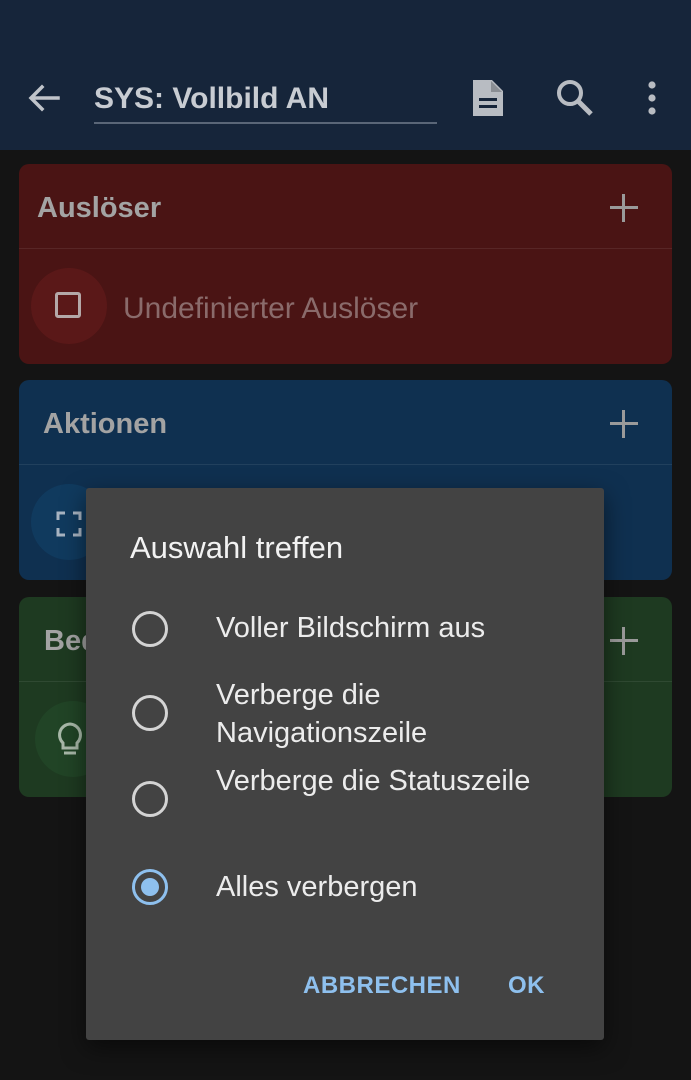  What do you see at coordinates (526, 986) in the screenshot?
I see `ok-button: OK` at bounding box center [526, 986].